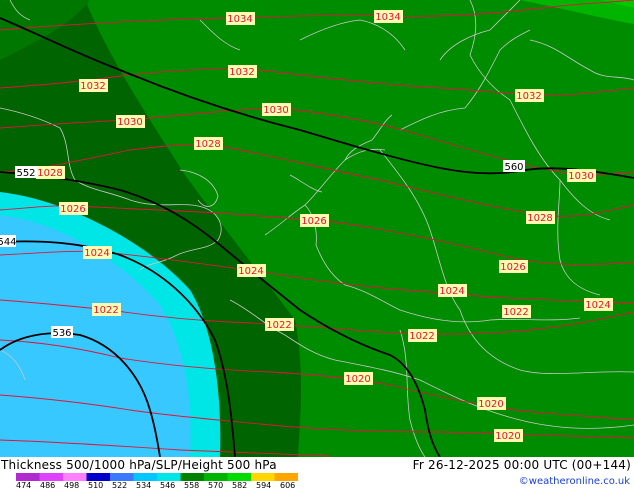 Image resolution: width=634 pixels, height=490 pixels. I want to click on colorbar-tick-label: 546, so click(168, 485).